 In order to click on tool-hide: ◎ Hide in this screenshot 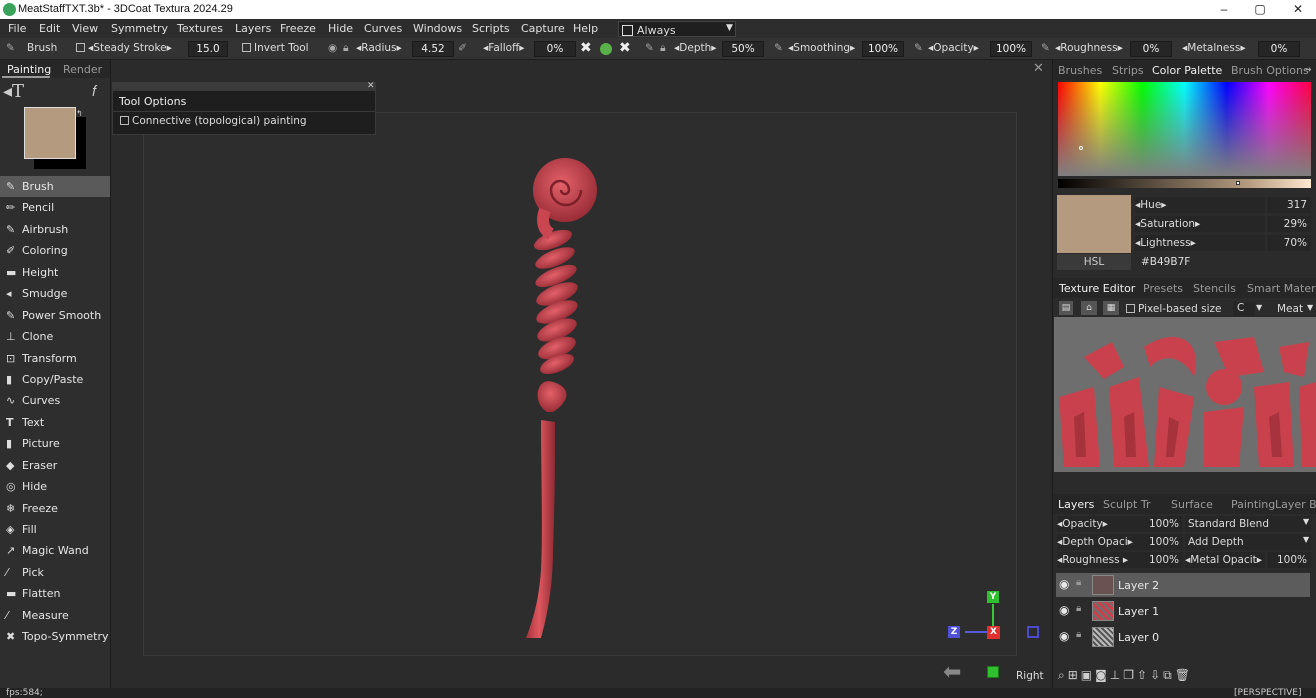, I will do `click(55, 486)`.